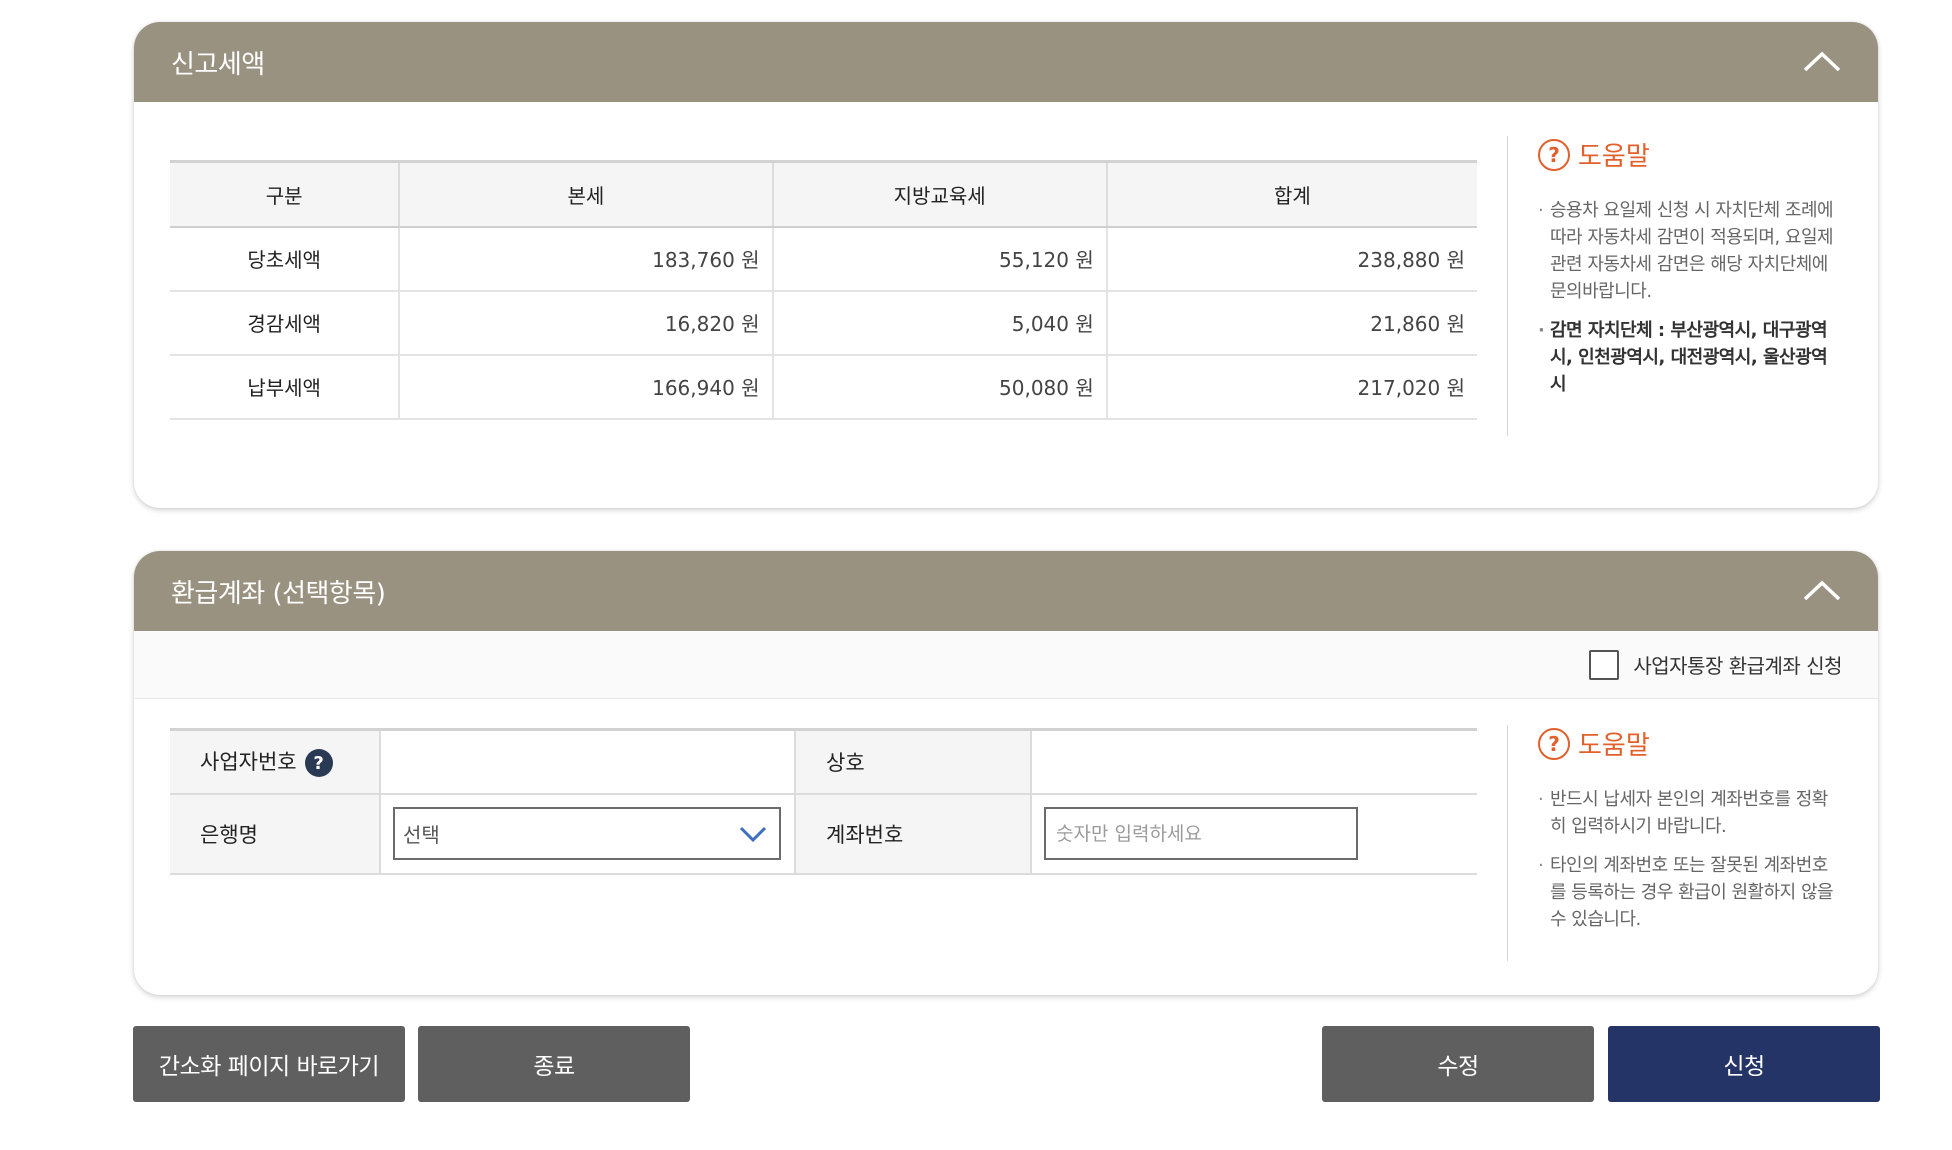 The image size is (1952, 1150). What do you see at coordinates (585, 387) in the screenshot?
I see `base-tax-value: 166,940 원` at bounding box center [585, 387].